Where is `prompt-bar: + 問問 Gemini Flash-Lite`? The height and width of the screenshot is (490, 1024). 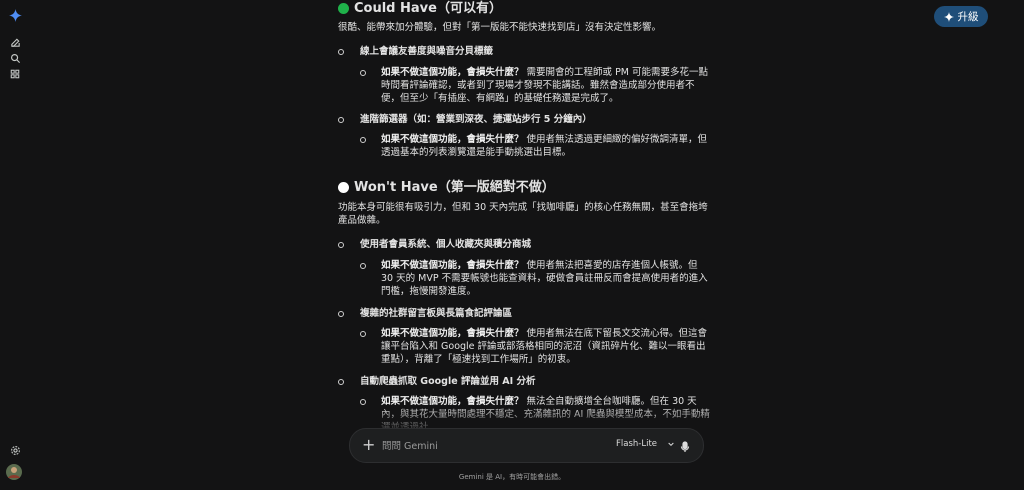
prompt-bar: + 問問 Gemini Flash-Lite is located at coordinates (526, 445).